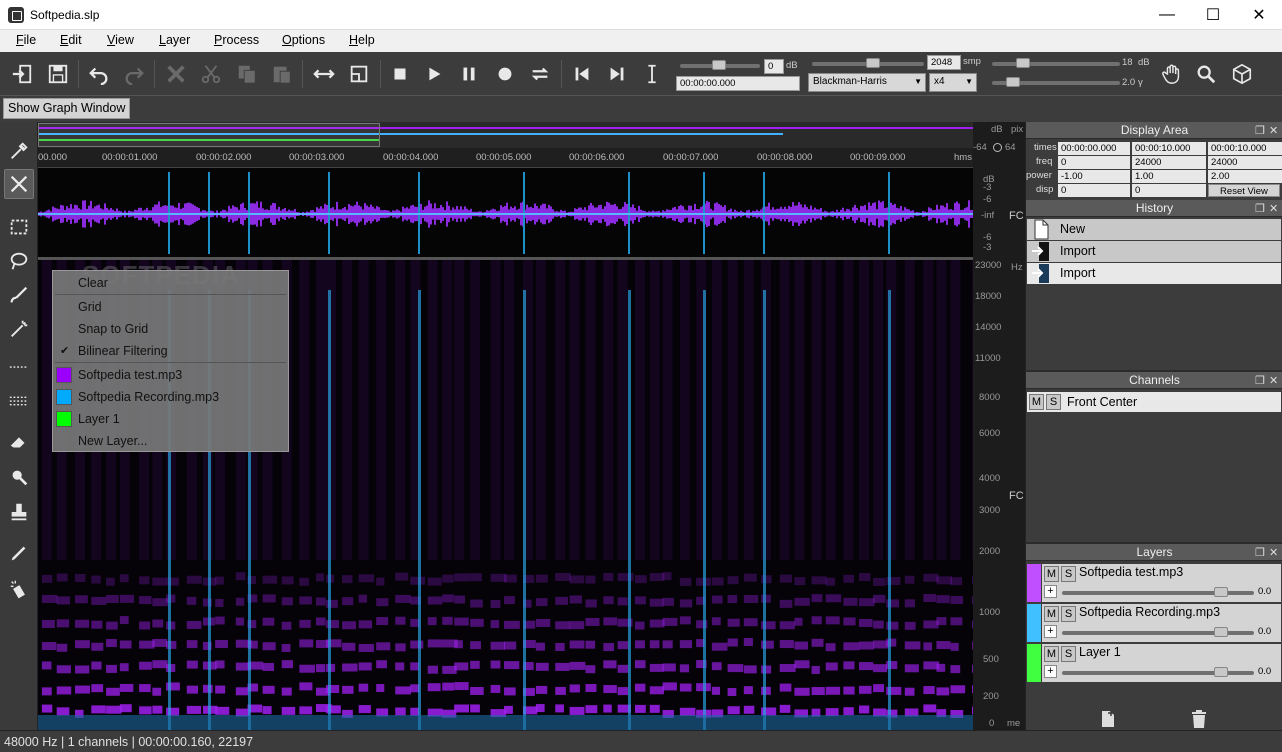 The image size is (1282, 752). What do you see at coordinates (362, 40) in the screenshot?
I see `menu-help: Help` at bounding box center [362, 40].